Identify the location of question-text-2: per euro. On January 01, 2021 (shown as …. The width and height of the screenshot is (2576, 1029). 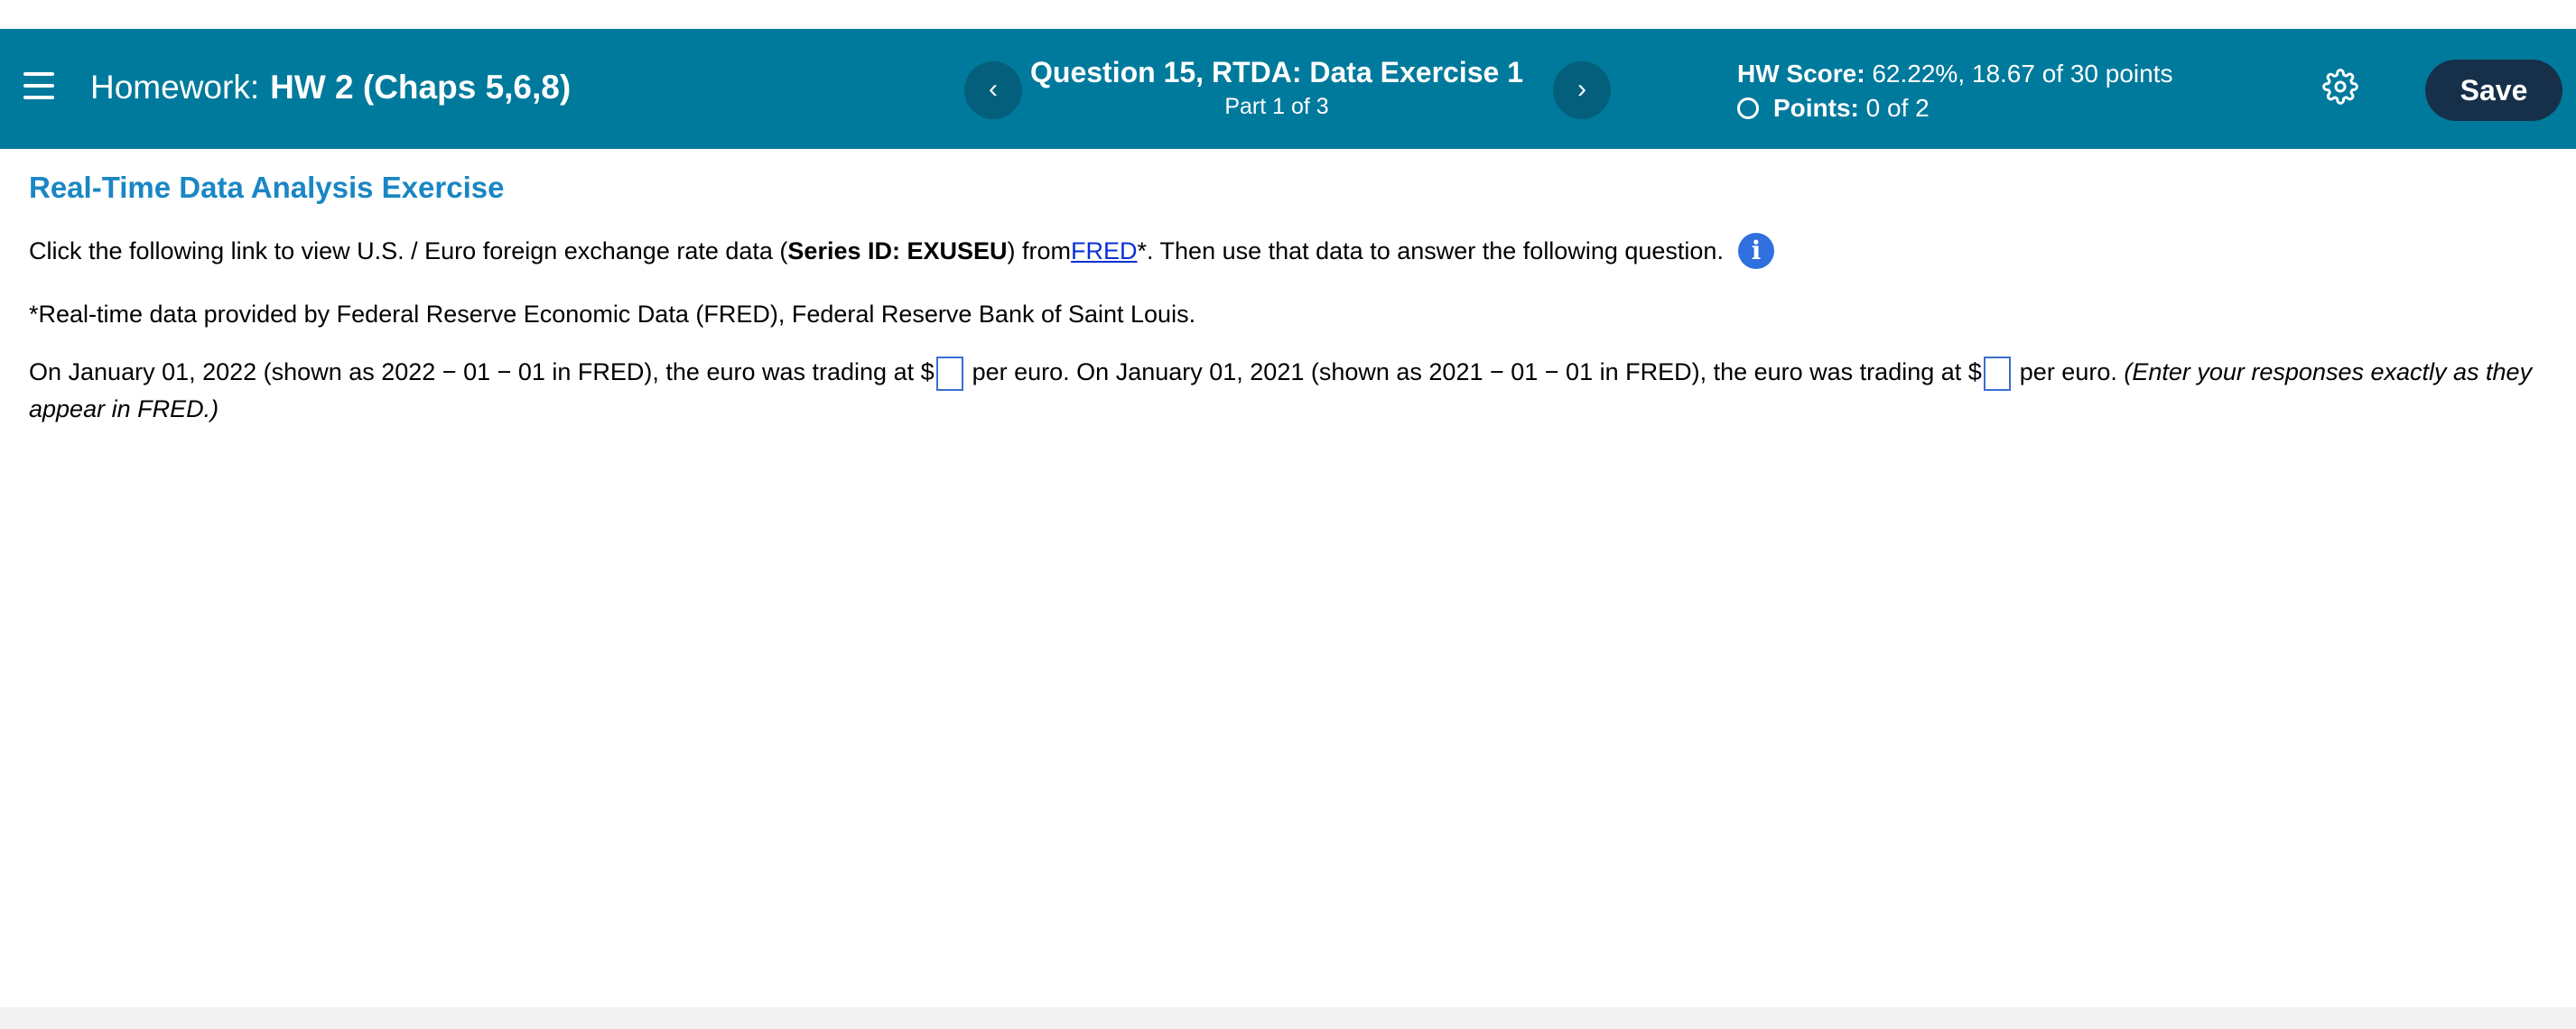
(1477, 372).